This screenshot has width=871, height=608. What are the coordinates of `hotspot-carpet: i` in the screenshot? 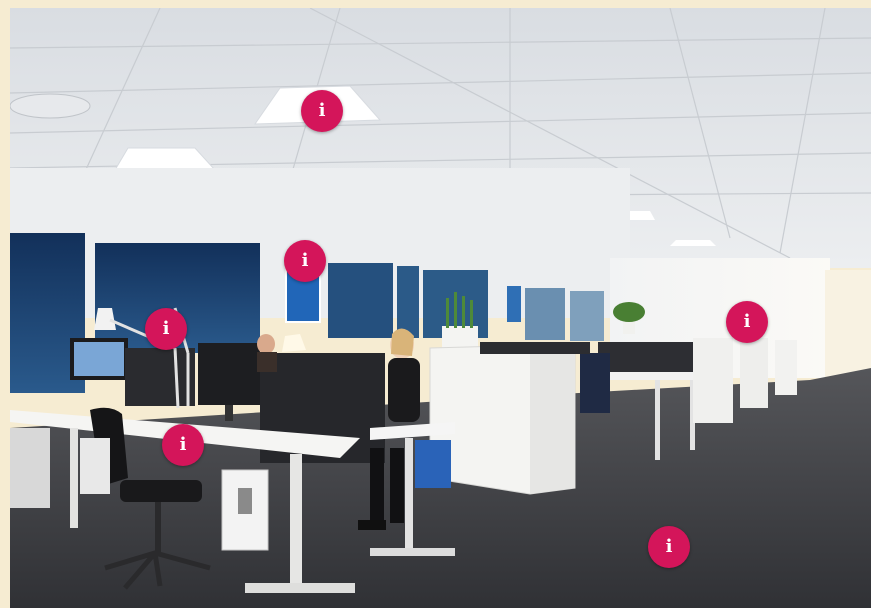 It's located at (669, 547).